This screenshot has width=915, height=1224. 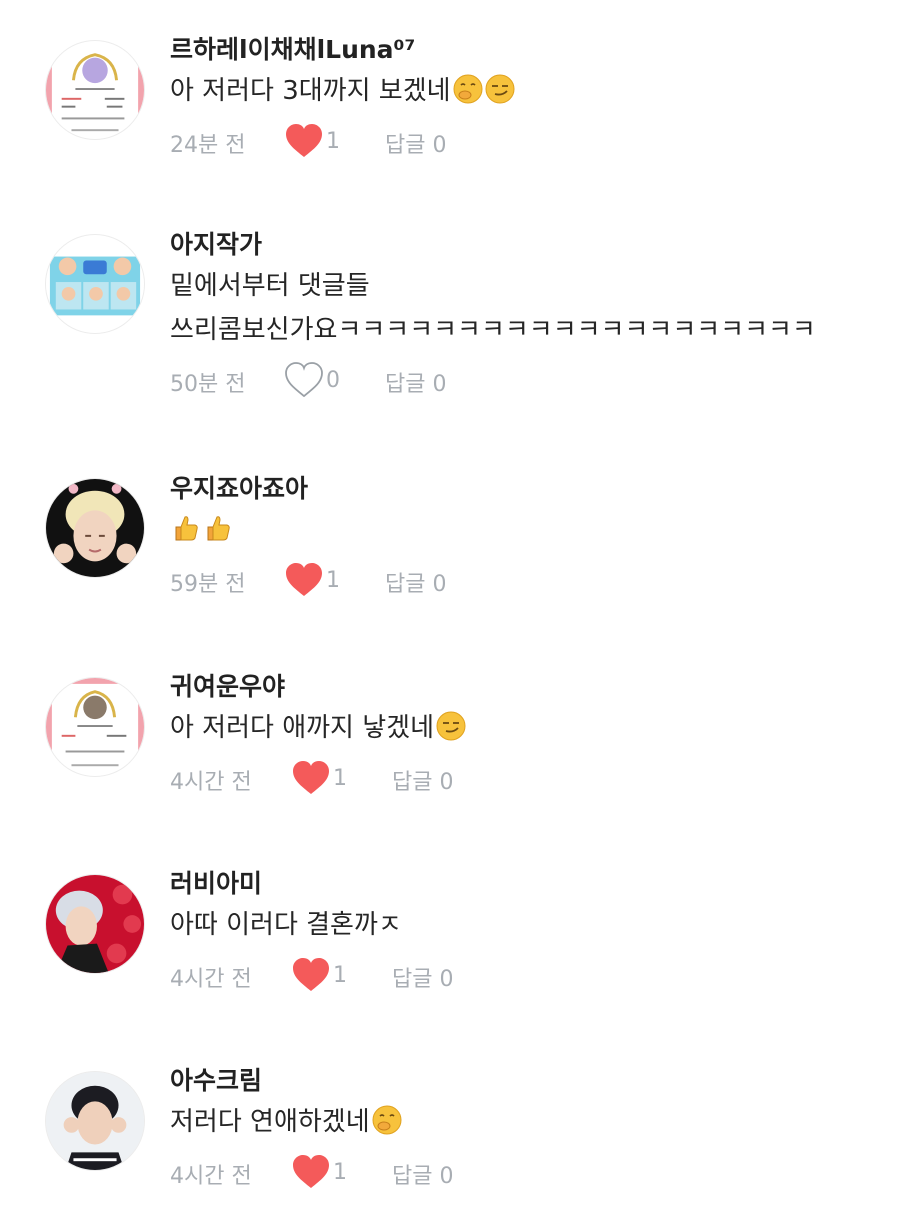 I want to click on comment-text: 저러다 연애하겠네, so click(x=532, y=1122).